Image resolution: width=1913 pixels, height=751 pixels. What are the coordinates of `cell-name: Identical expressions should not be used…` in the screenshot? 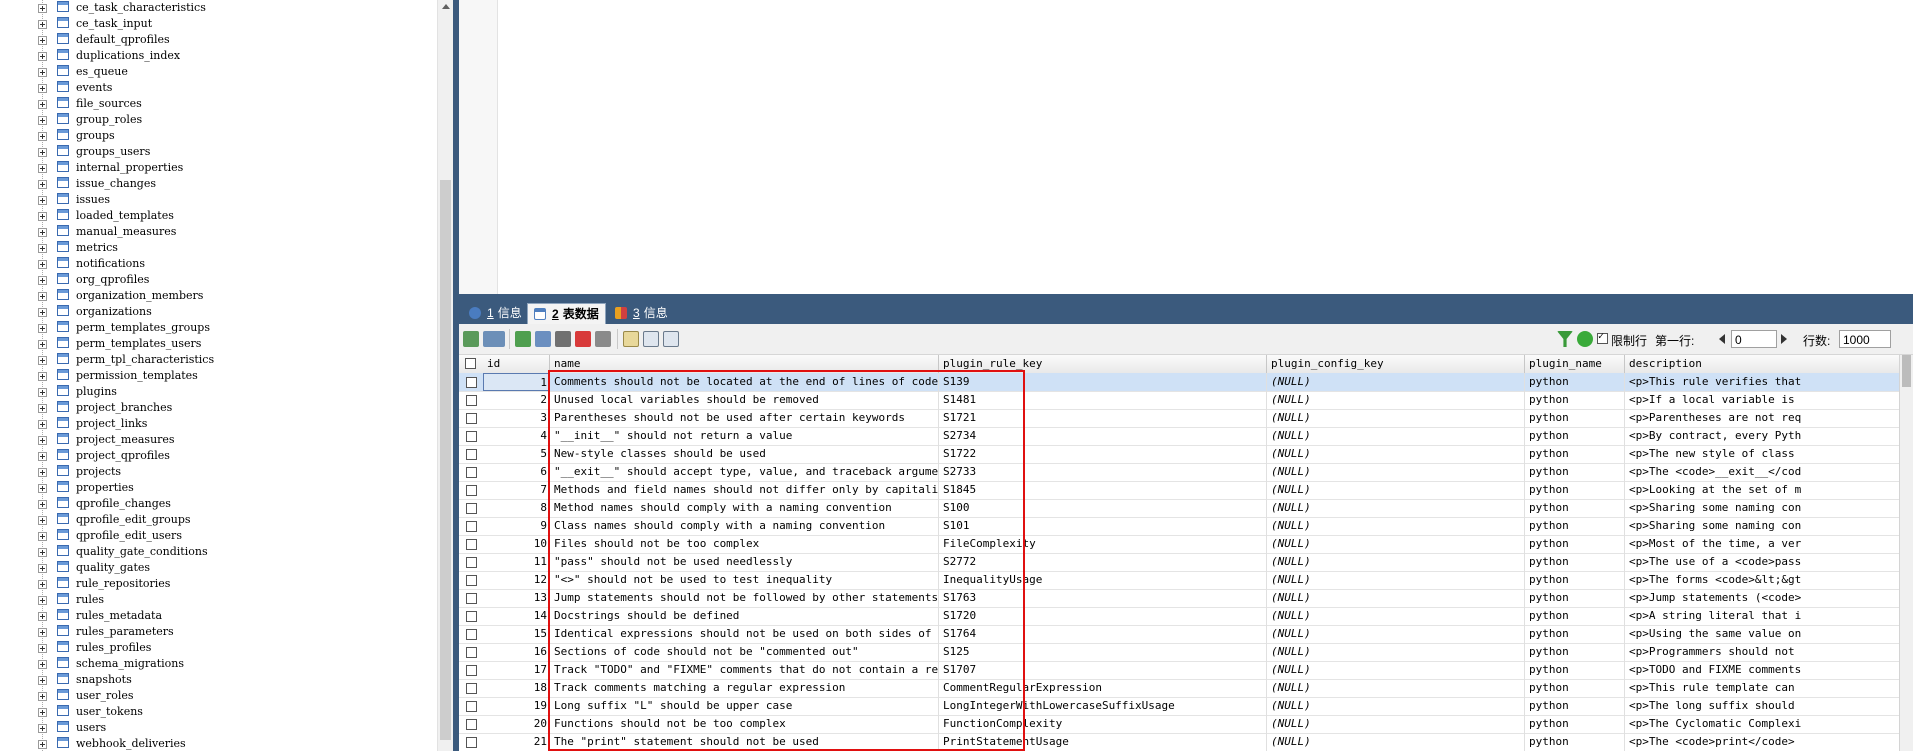 It's located at (744, 634).